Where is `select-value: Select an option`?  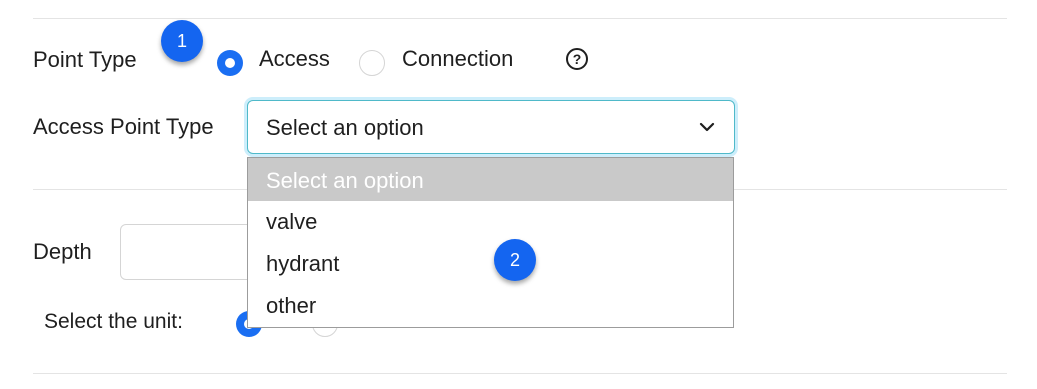 select-value: Select an option is located at coordinates (345, 127).